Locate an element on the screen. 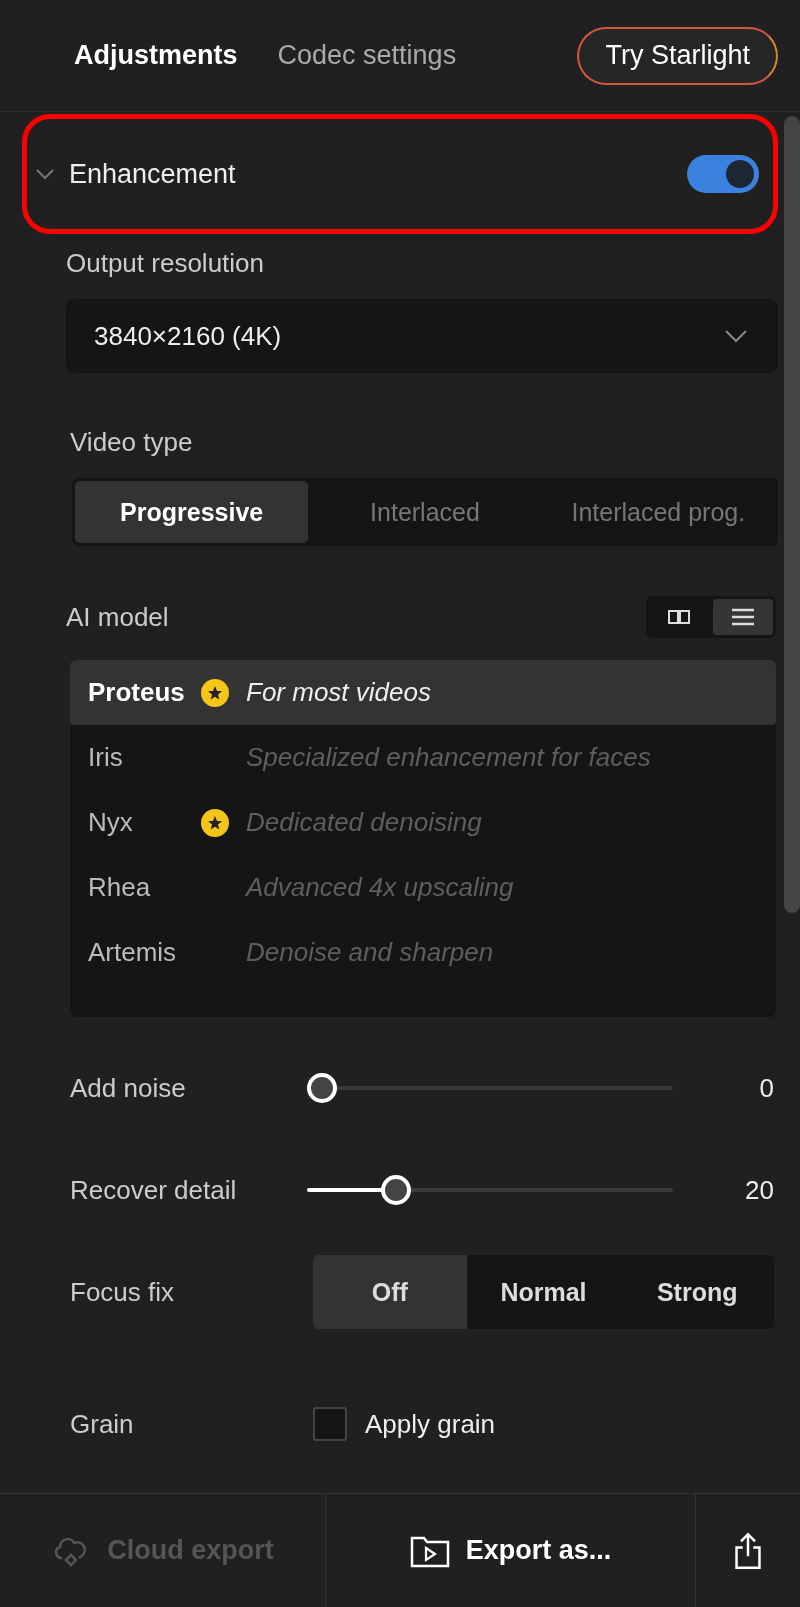 The image size is (800, 1607). model-item: Rhea Advanced 4x upscaling is located at coordinates (423, 887).